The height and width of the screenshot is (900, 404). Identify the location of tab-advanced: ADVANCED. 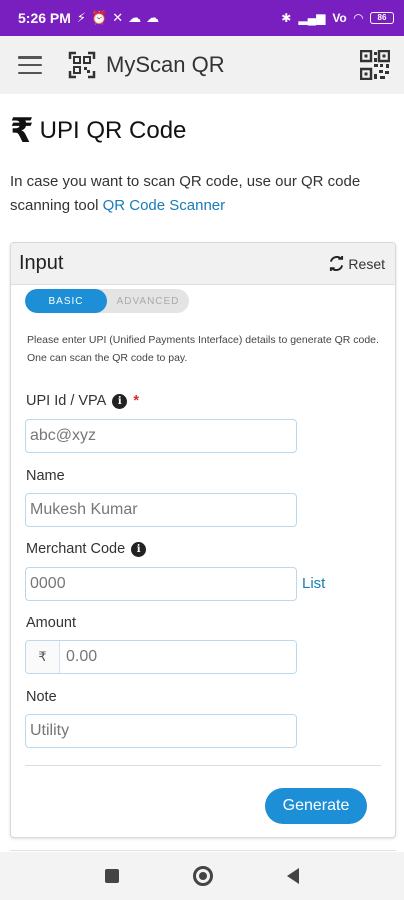
(148, 301).